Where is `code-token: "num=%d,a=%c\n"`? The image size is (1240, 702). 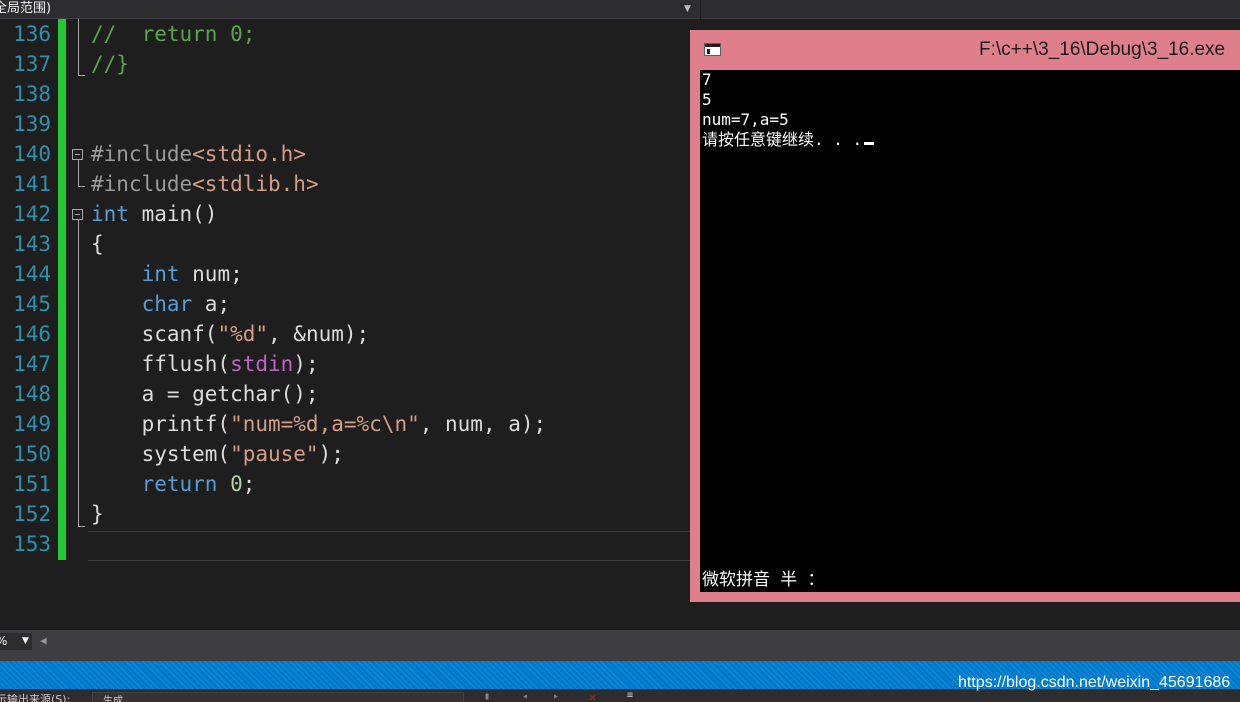
code-token: "num=%d,a=%c\n" is located at coordinates (325, 424).